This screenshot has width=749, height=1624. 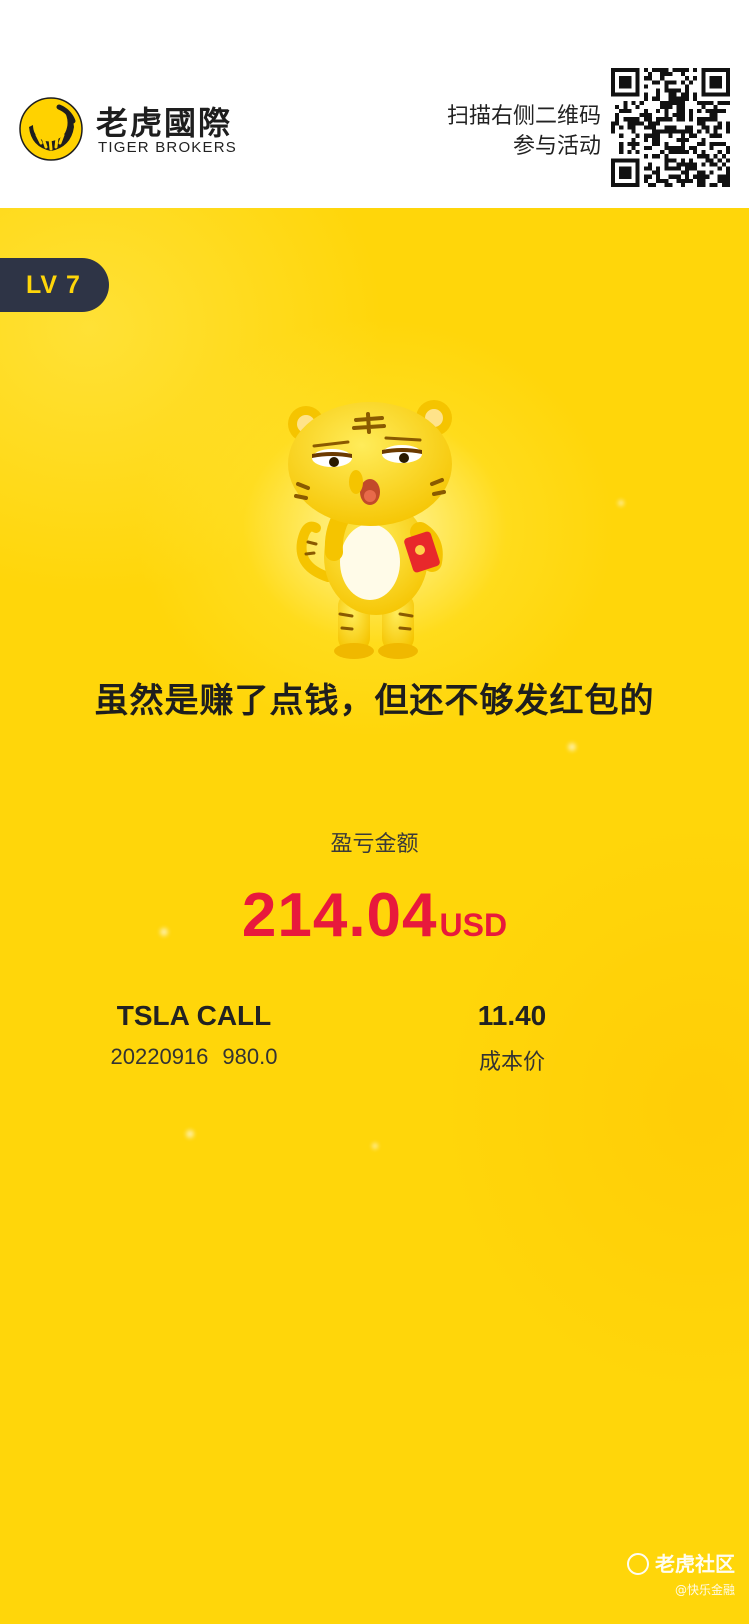 What do you see at coordinates (374, 701) in the screenshot?
I see `headline-message: 虽然是赚了点钱，但还不够发红包的` at bounding box center [374, 701].